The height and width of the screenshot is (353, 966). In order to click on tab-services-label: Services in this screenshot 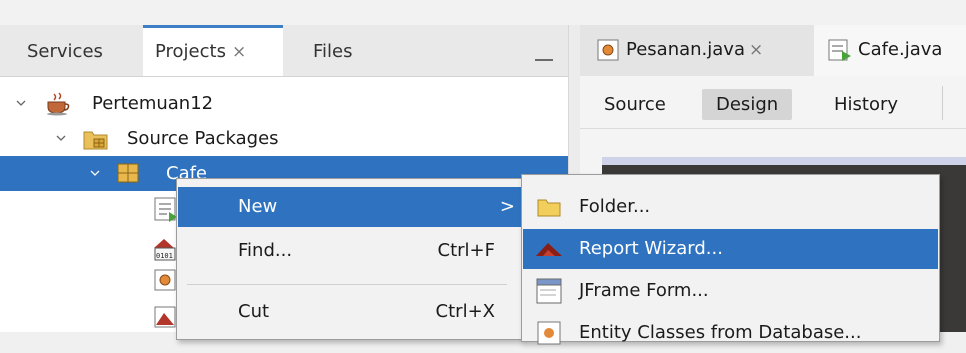, I will do `click(65, 51)`.